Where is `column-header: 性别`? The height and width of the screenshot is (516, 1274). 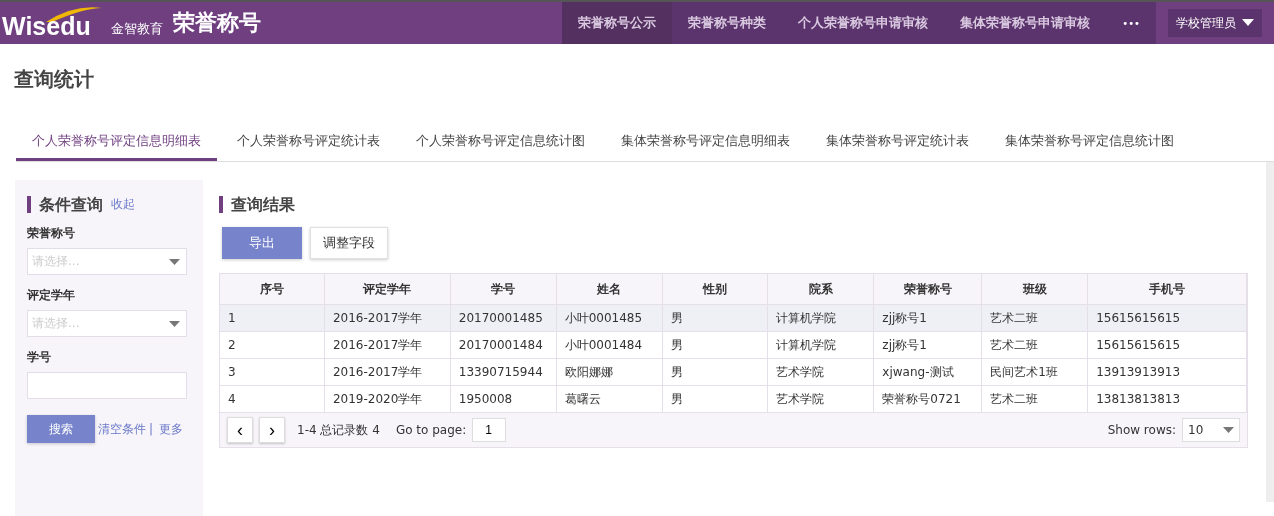
column-header: 性别 is located at coordinates (715, 289).